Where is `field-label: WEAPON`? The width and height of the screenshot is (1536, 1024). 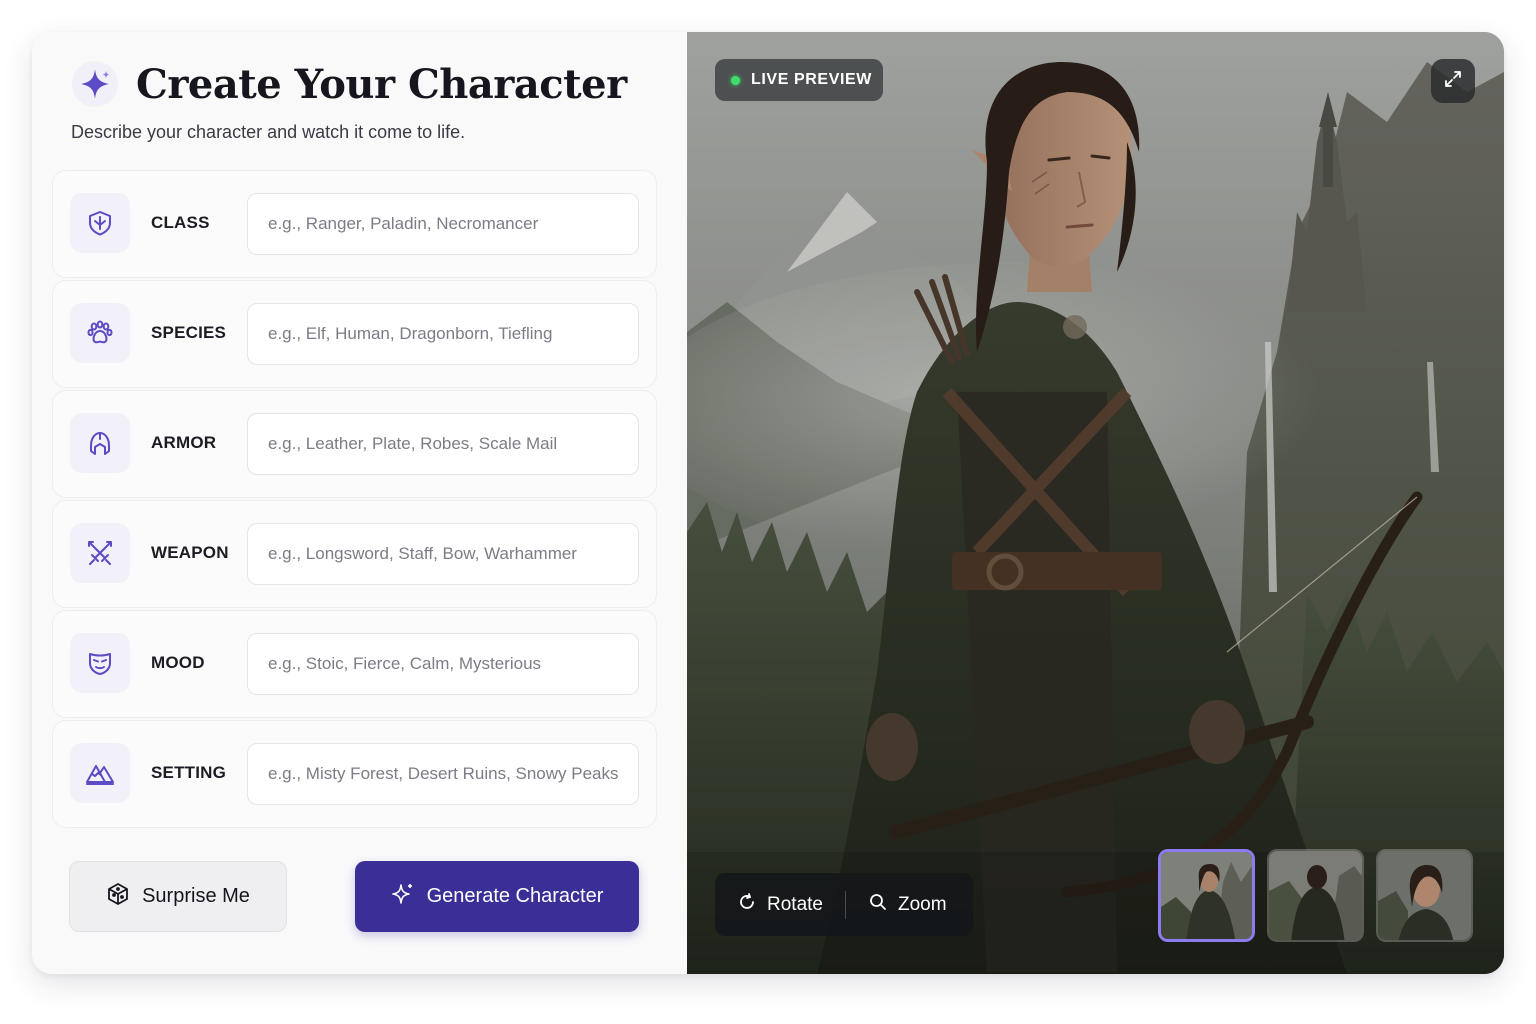 field-label: WEAPON is located at coordinates (190, 552).